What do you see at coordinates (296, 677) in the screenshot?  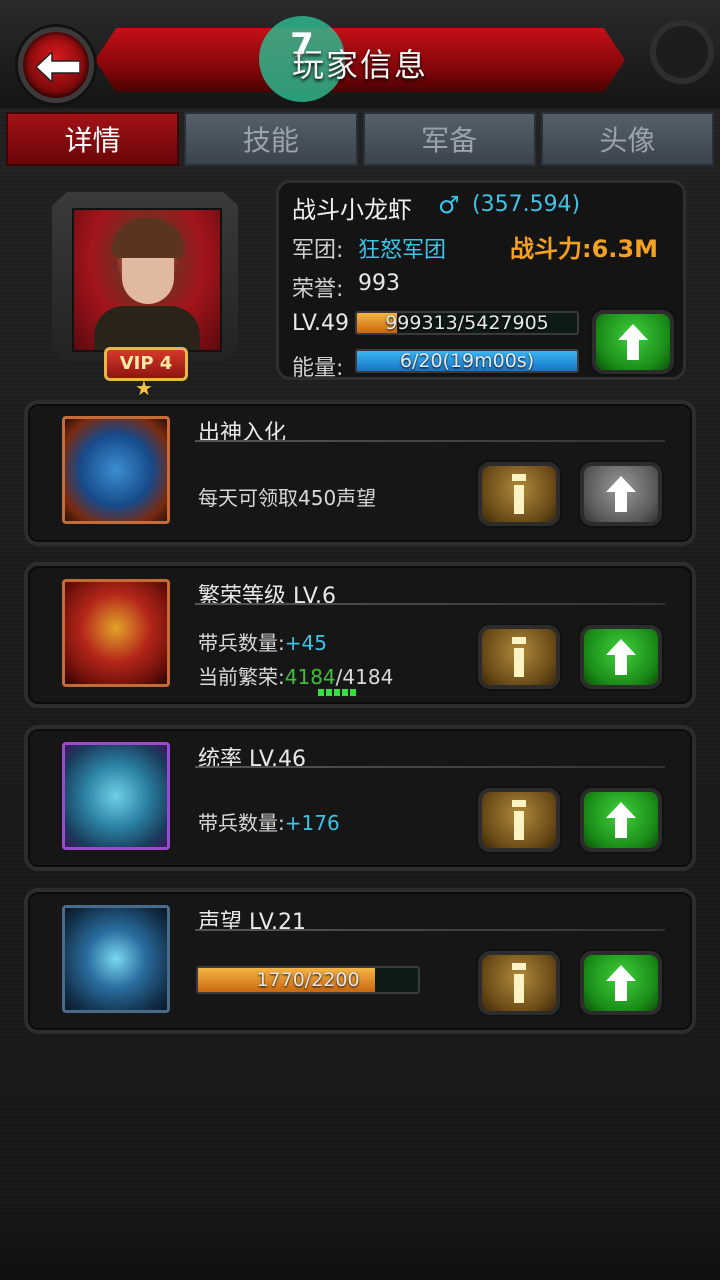 I see `current-prosperity: 当前繁荣:4184/4184` at bounding box center [296, 677].